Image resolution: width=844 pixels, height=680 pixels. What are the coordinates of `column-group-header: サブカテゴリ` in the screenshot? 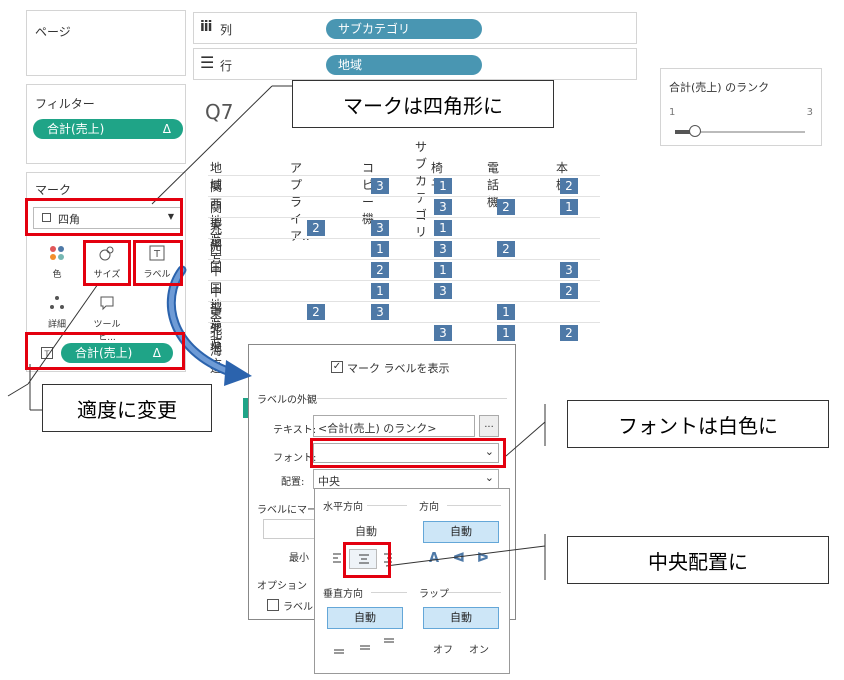 It's located at (421, 189).